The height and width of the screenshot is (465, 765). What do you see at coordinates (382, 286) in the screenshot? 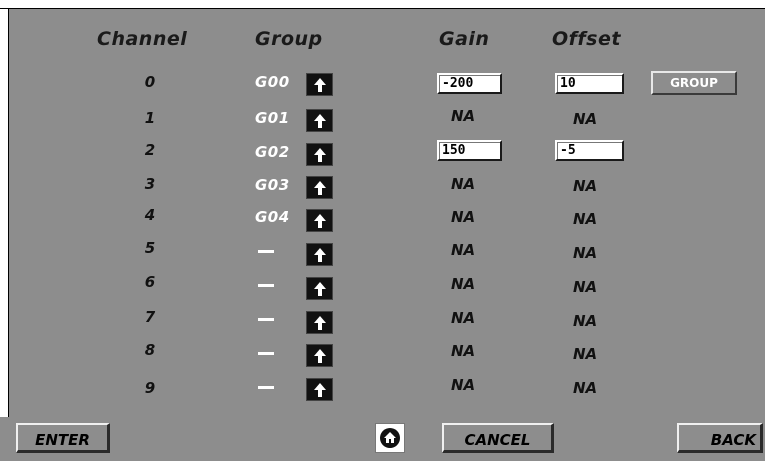
I see `table-row: 6 — NA NA` at bounding box center [382, 286].